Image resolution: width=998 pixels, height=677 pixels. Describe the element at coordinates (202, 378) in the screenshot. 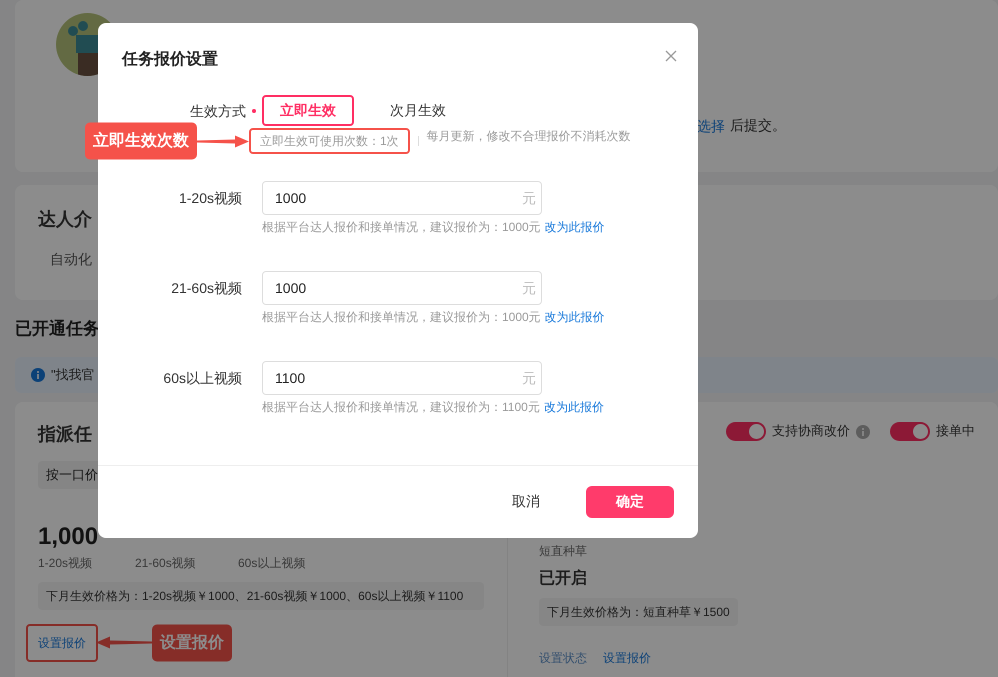

I see `field-label: 60s以上视频` at that location.